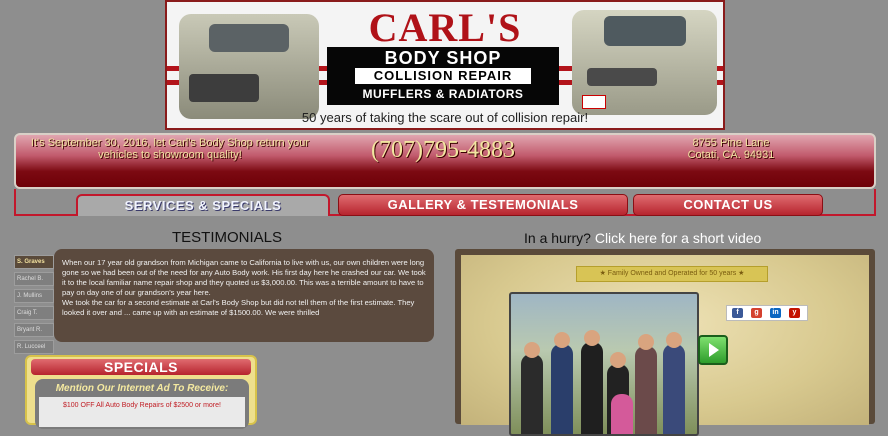 The width and height of the screenshot is (888, 436). I want to click on google-icon: g, so click(756, 313).